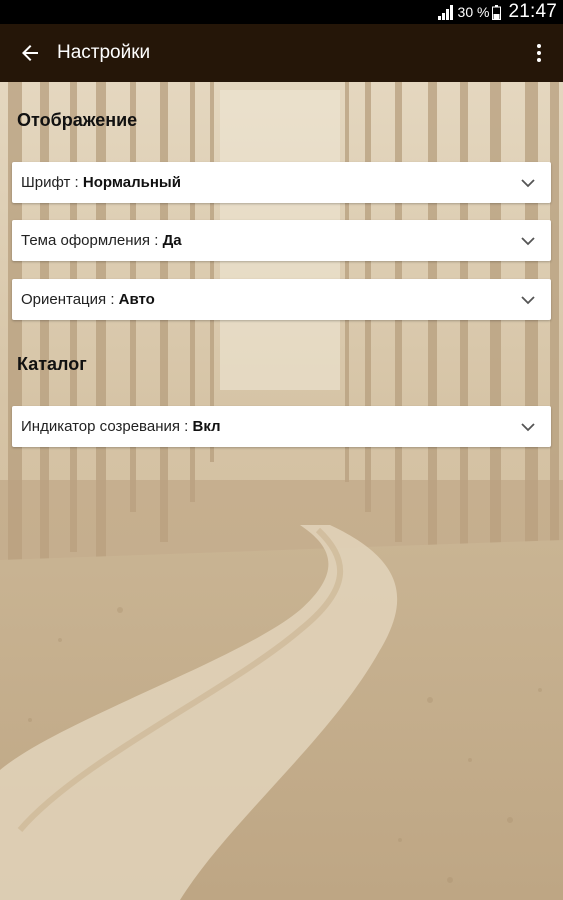 The height and width of the screenshot is (900, 563). I want to click on battery-icon, so click(497, 12).